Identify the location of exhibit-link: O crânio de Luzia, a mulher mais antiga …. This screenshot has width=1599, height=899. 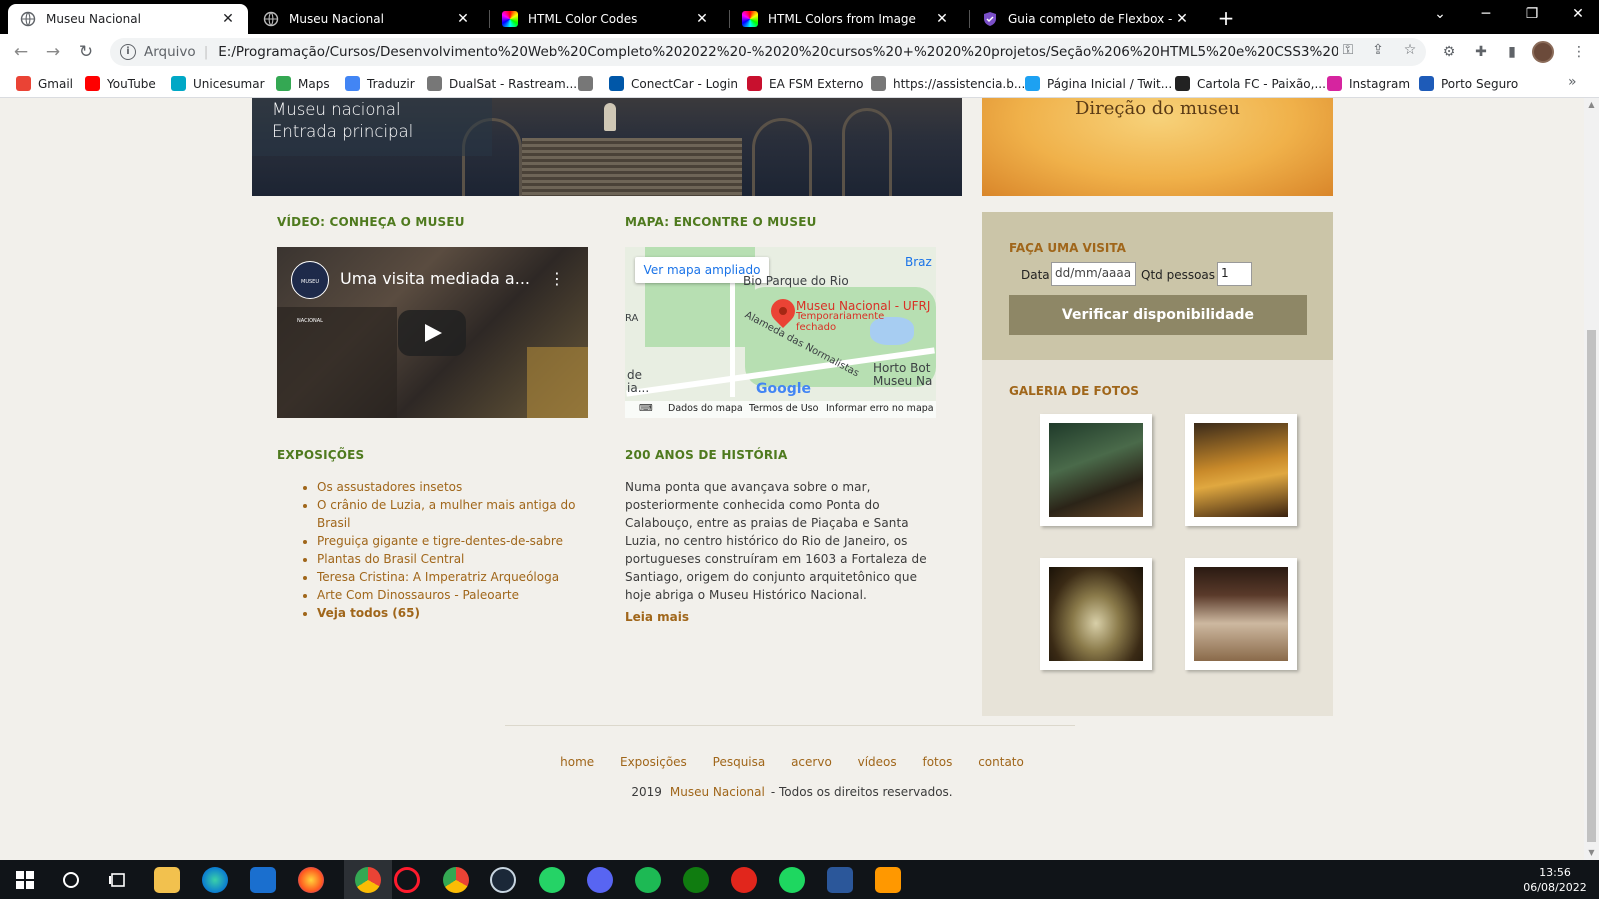
(446, 514).